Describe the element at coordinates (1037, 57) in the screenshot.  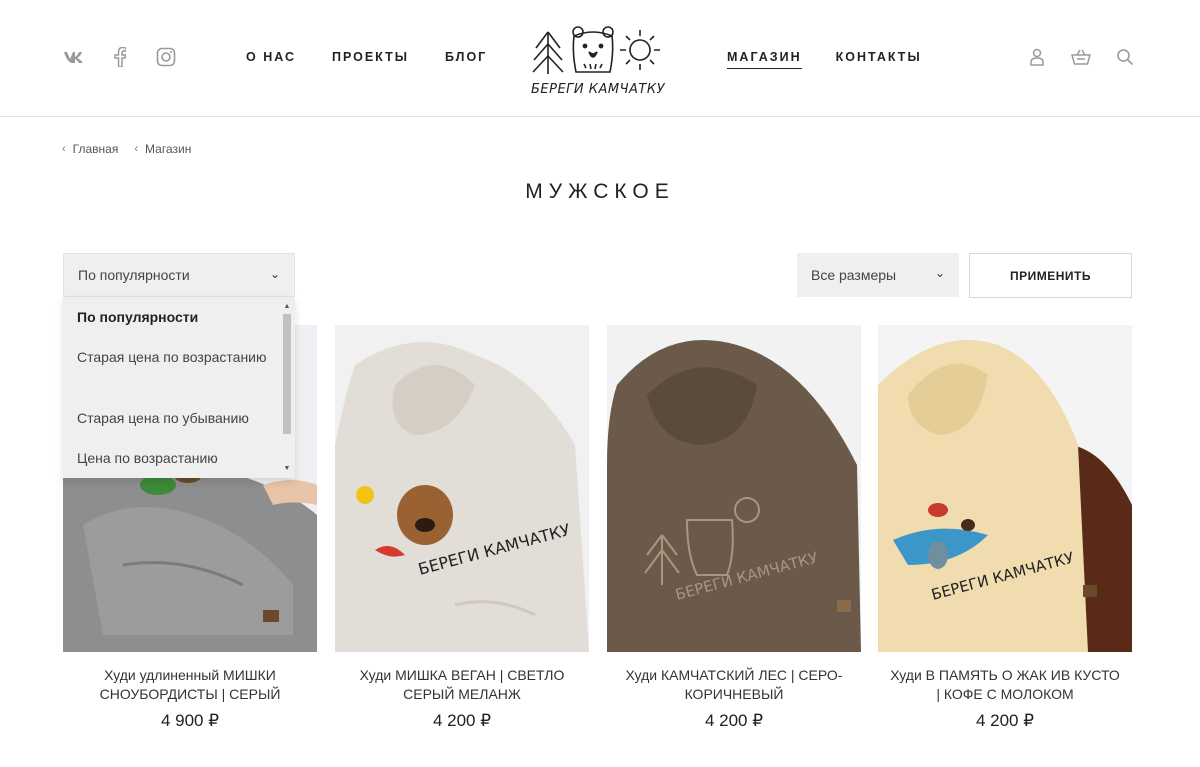
I see `user-icon` at that location.